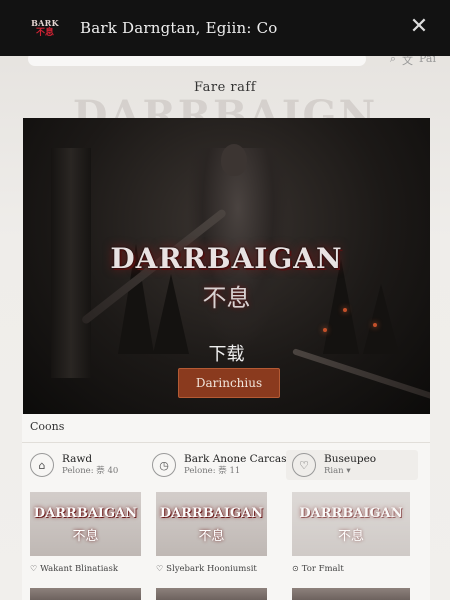 This screenshot has width=450, height=600. What do you see at coordinates (164, 465) in the screenshot?
I see `clock-icon: ◷` at bounding box center [164, 465].